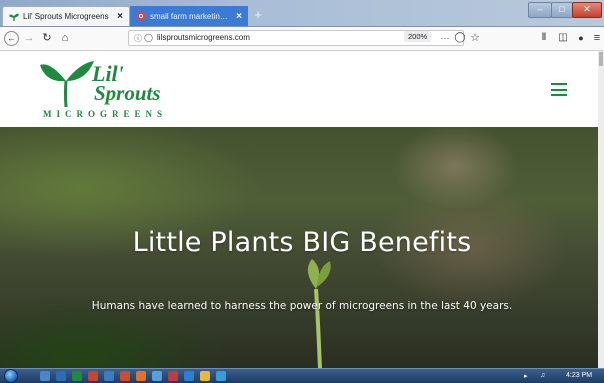 The height and width of the screenshot is (383, 604). What do you see at coordinates (11, 38) in the screenshot?
I see `back-icon: ←` at bounding box center [11, 38].